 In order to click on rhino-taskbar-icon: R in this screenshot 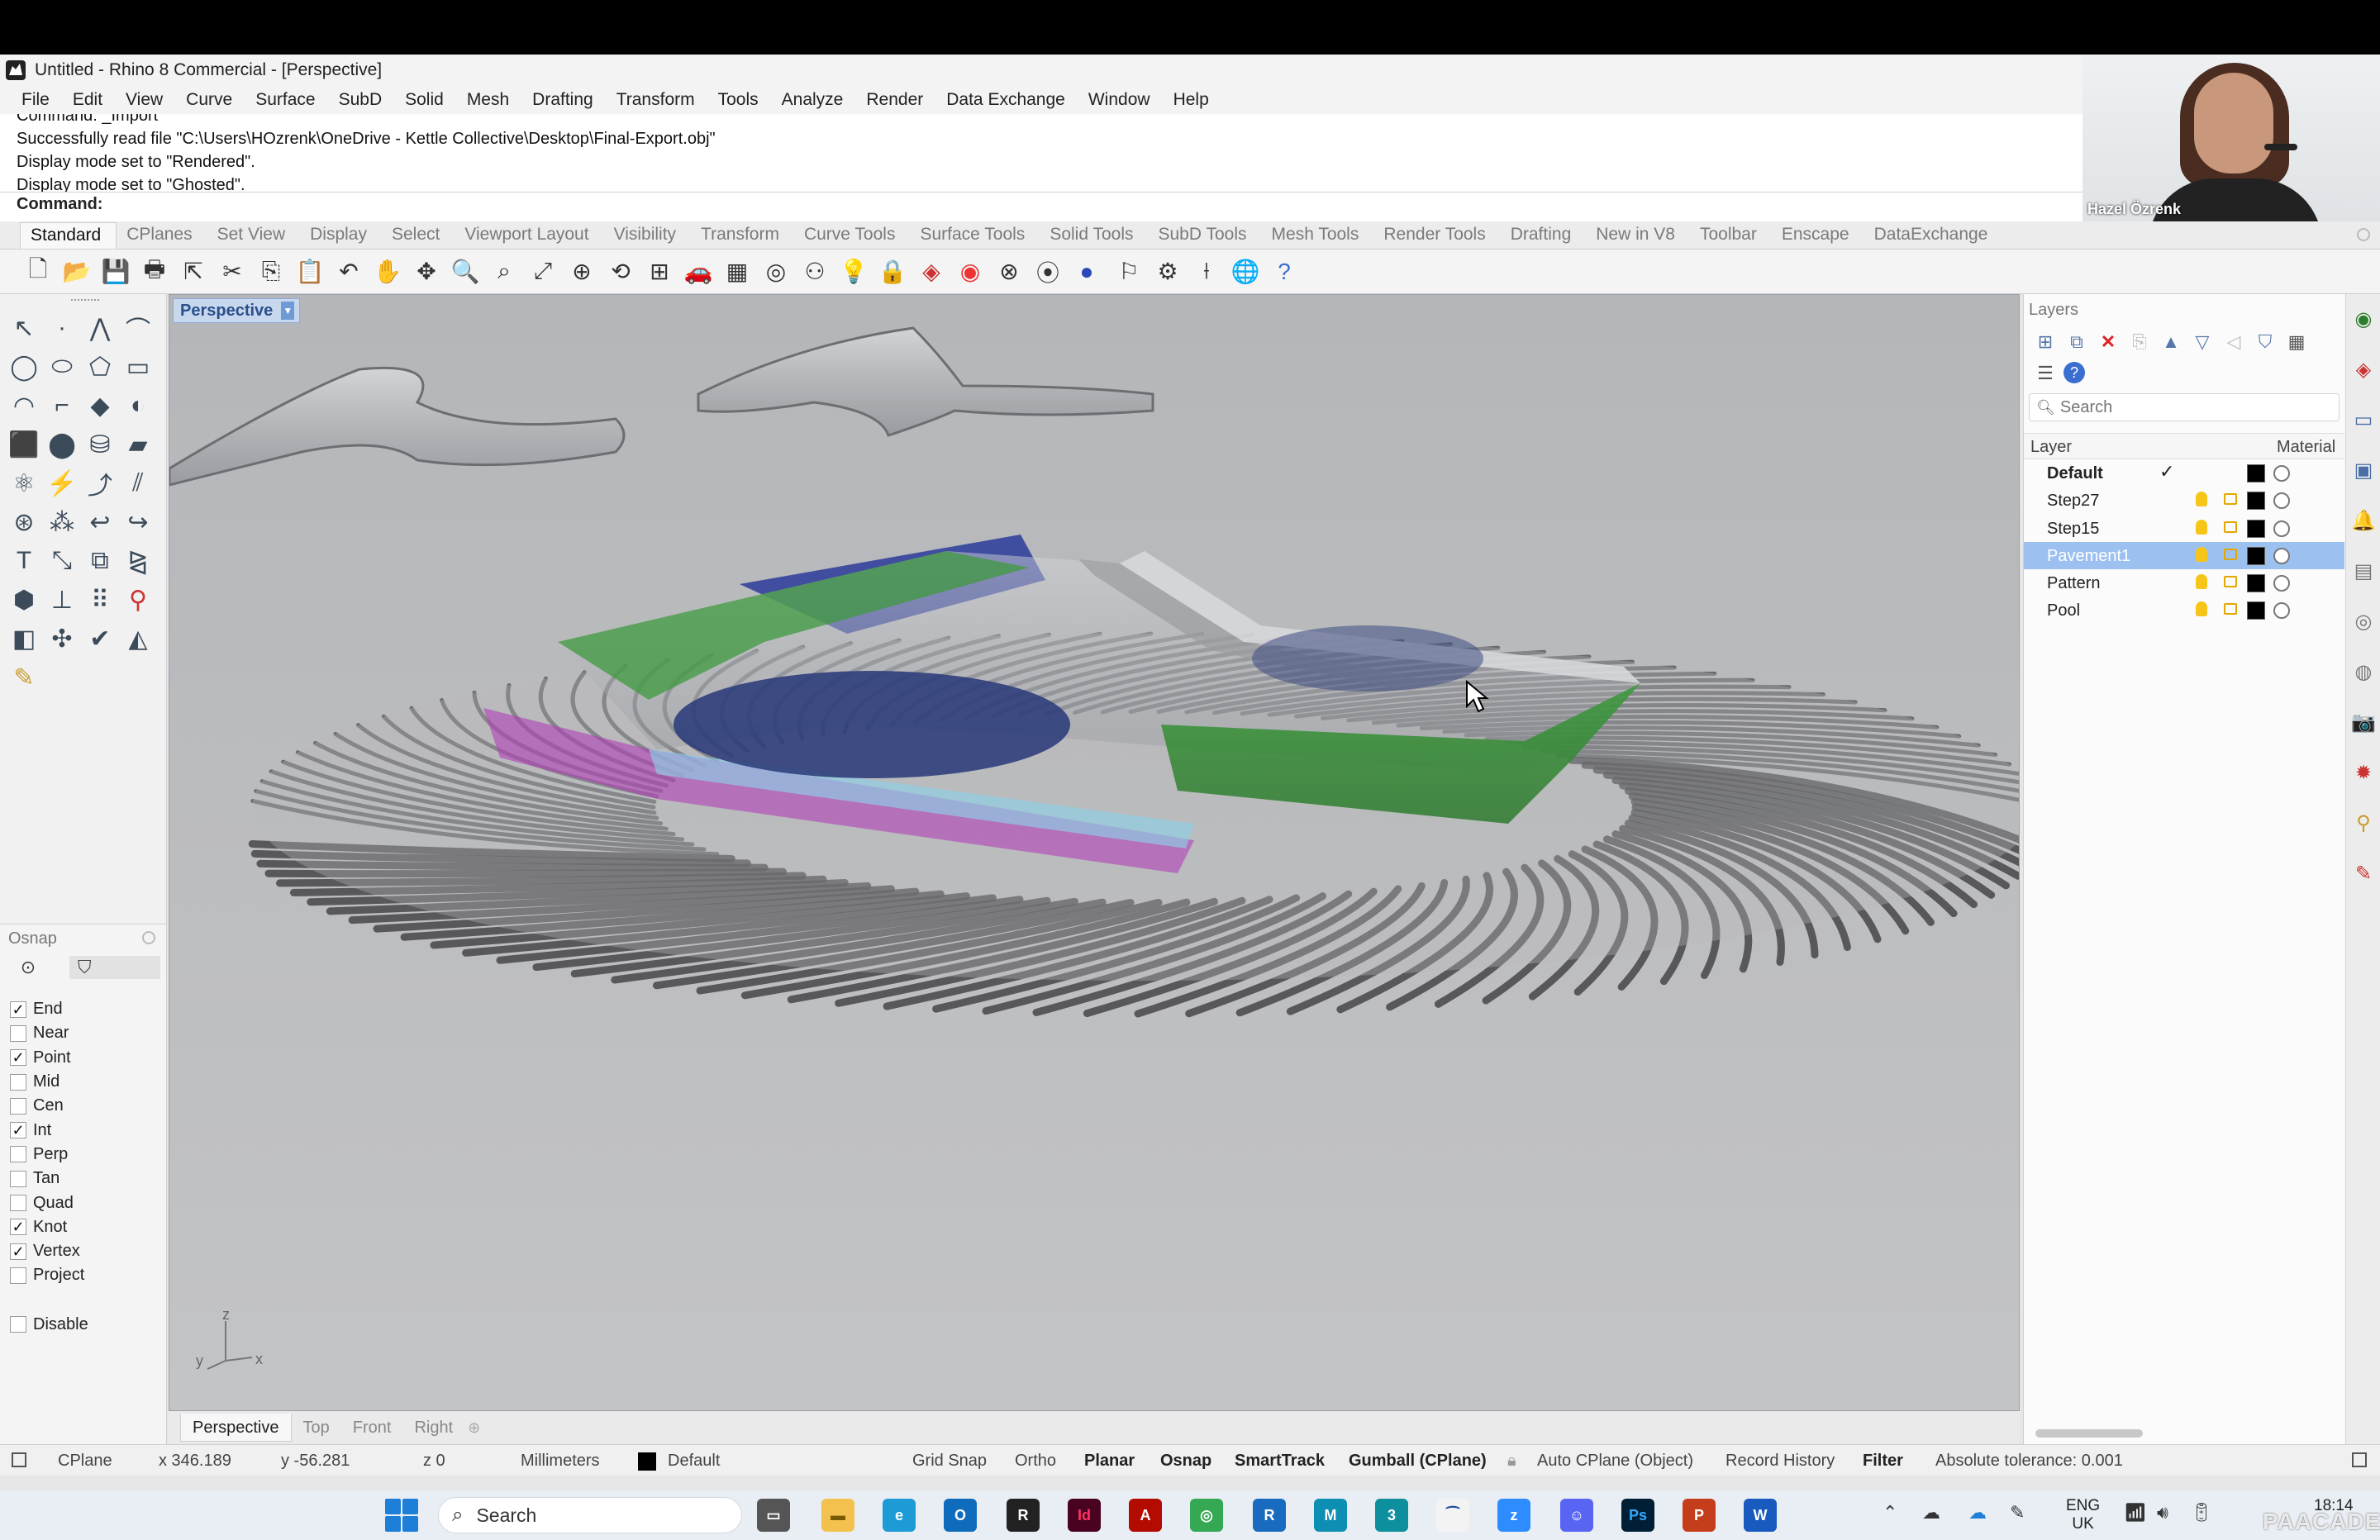, I will do `click(1023, 1515)`.